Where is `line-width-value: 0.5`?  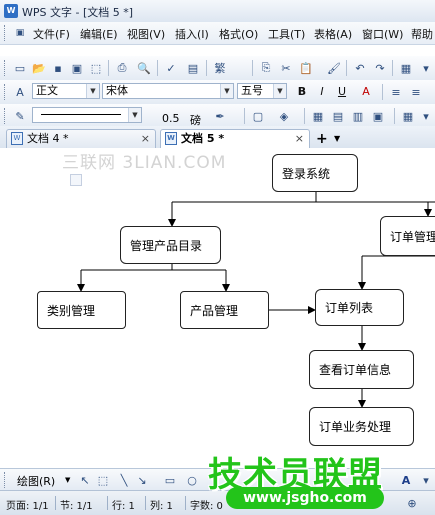 line-width-value: 0.5 is located at coordinates (171, 118).